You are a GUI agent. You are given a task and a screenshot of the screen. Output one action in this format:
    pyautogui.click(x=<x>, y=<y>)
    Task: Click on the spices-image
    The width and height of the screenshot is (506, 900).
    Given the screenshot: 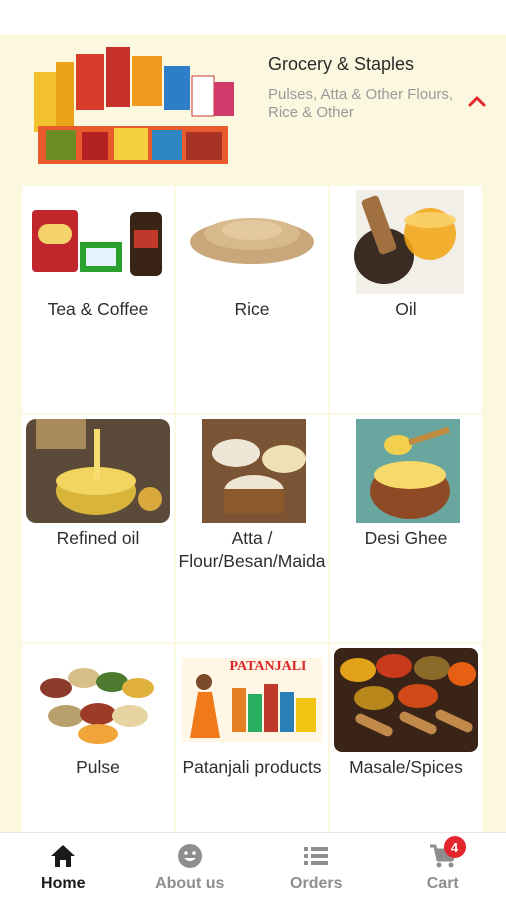 What is the action you would take?
    pyautogui.click(x=406, y=700)
    